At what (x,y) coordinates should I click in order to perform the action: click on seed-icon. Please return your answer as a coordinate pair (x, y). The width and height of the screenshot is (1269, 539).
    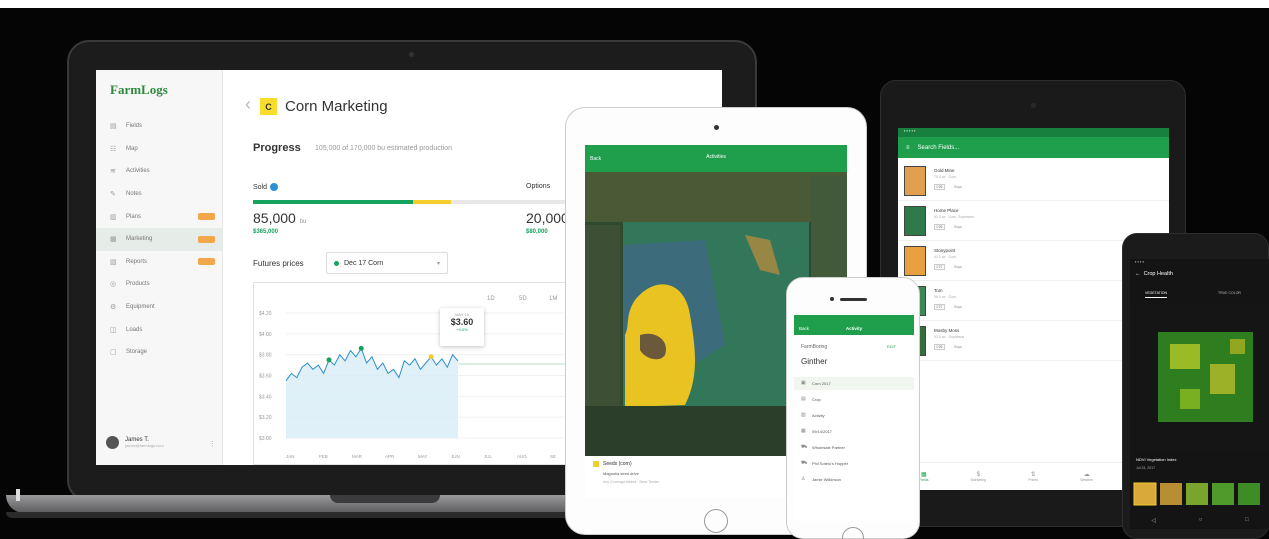
    Looking at the image, I should click on (596, 464).